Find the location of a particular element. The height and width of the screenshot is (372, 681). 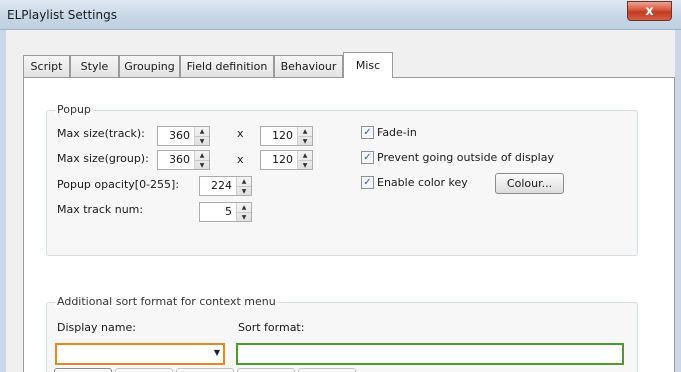

close-button: x is located at coordinates (649, 11).